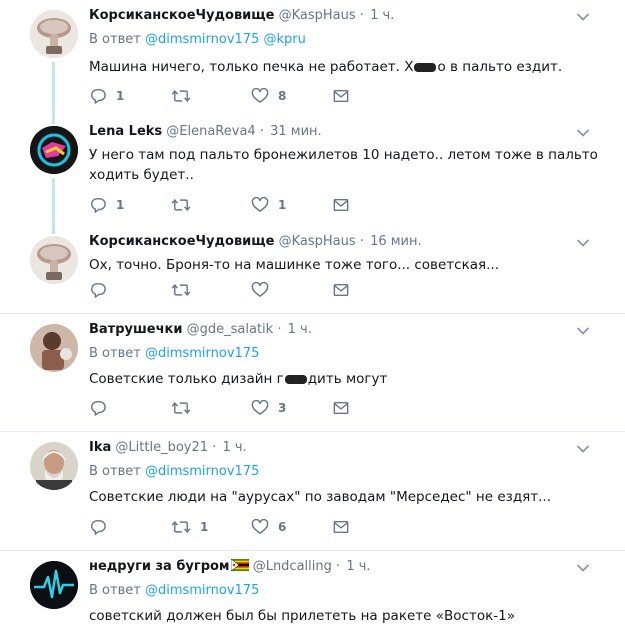 The width and height of the screenshot is (625, 637). What do you see at coordinates (347, 40) in the screenshot?
I see `reply-context: В ответ @dimsmirnov175 @kpru` at bounding box center [347, 40].